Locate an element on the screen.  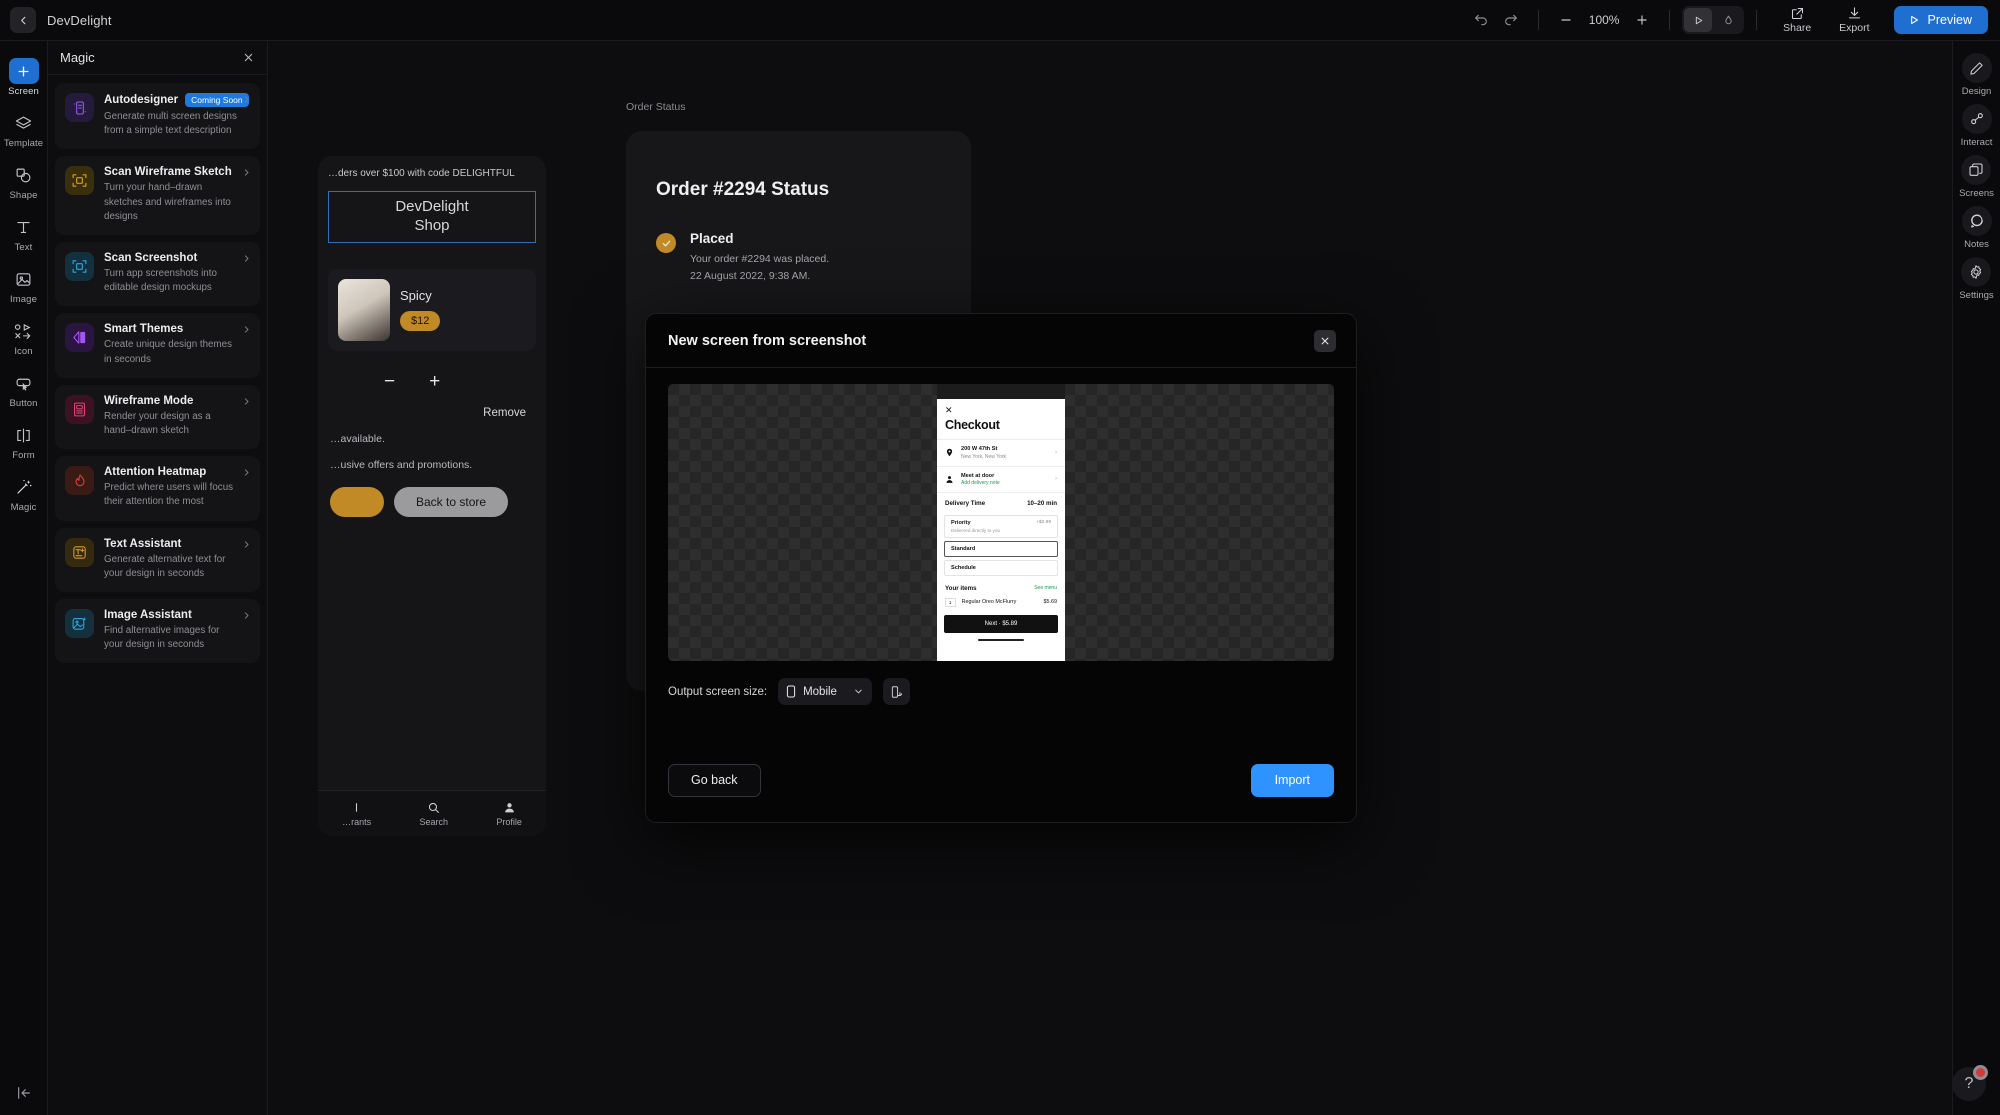
screenshot-option-schedule: Schedule is located at coordinates (1001, 567).